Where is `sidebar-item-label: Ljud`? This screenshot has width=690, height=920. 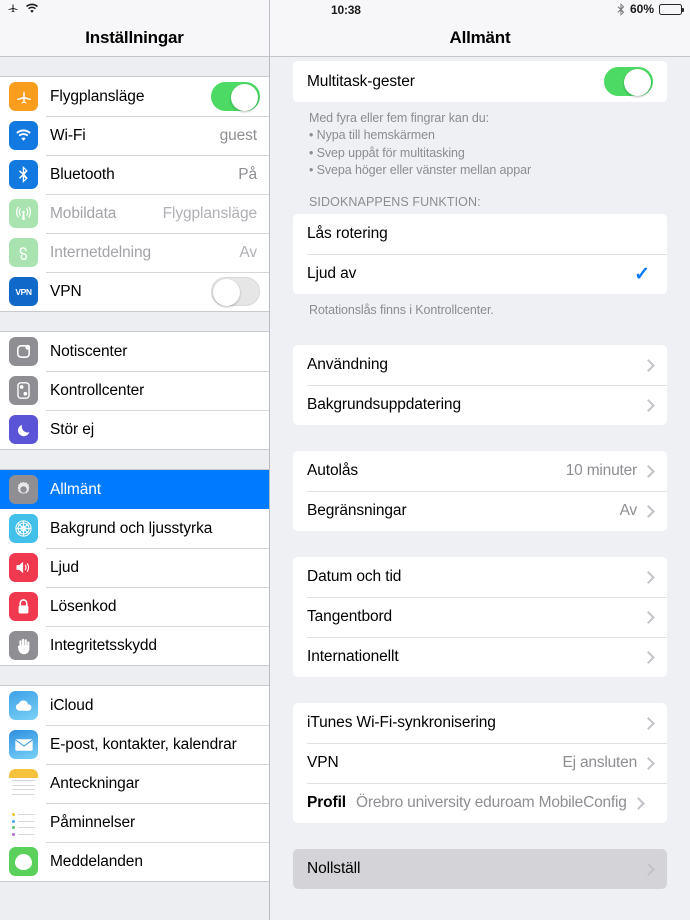
sidebar-item-label: Ljud is located at coordinates (64, 567).